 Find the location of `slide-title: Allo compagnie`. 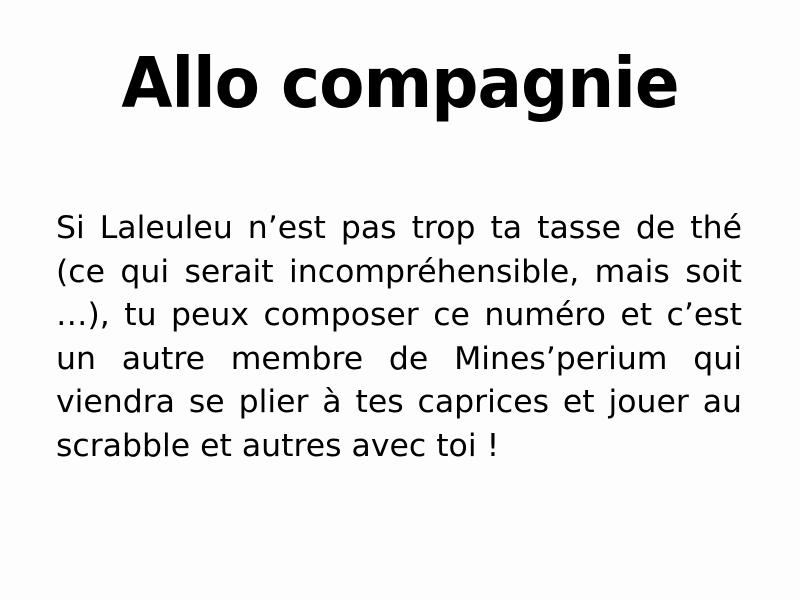

slide-title: Allo compagnie is located at coordinates (400, 83).